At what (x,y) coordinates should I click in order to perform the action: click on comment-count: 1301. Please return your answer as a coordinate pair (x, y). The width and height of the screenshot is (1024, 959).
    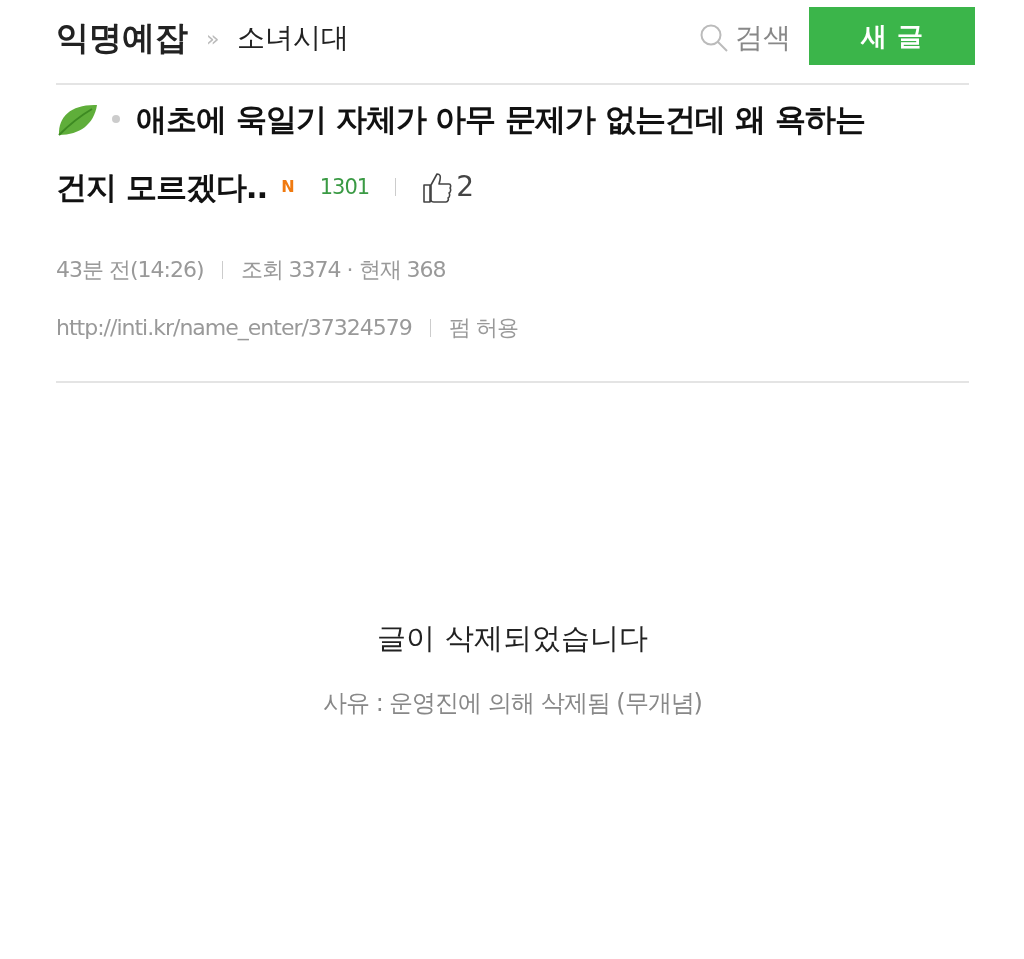
    Looking at the image, I should click on (344, 187).